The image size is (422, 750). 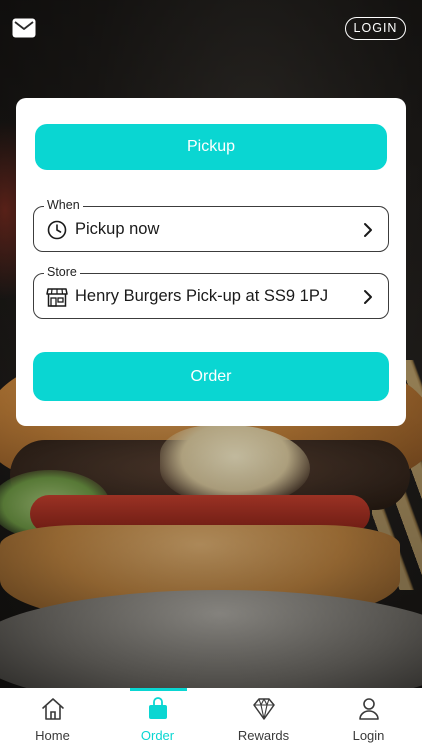 I want to click on tab-rewards: Rewards, so click(x=263, y=719).